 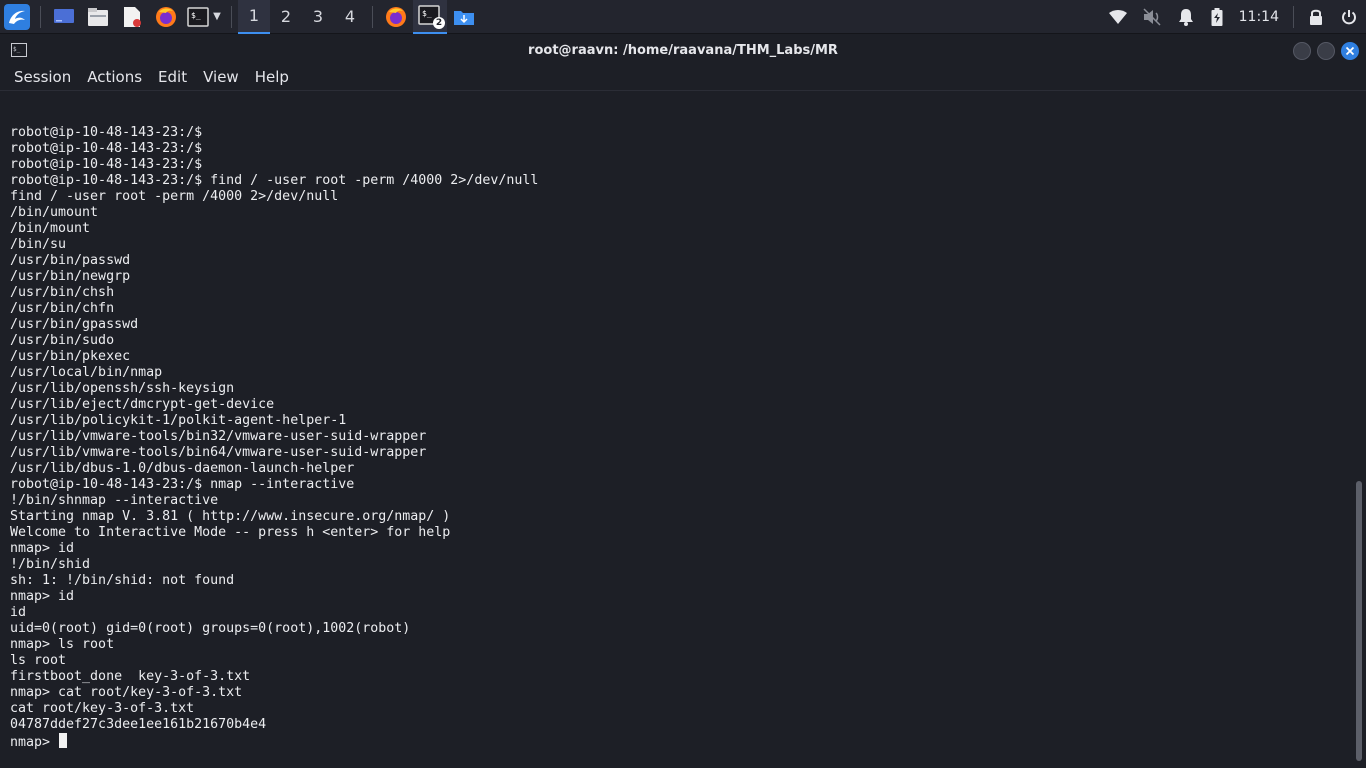 I want to click on terminal-icon: $_, so click(x=198, y=16).